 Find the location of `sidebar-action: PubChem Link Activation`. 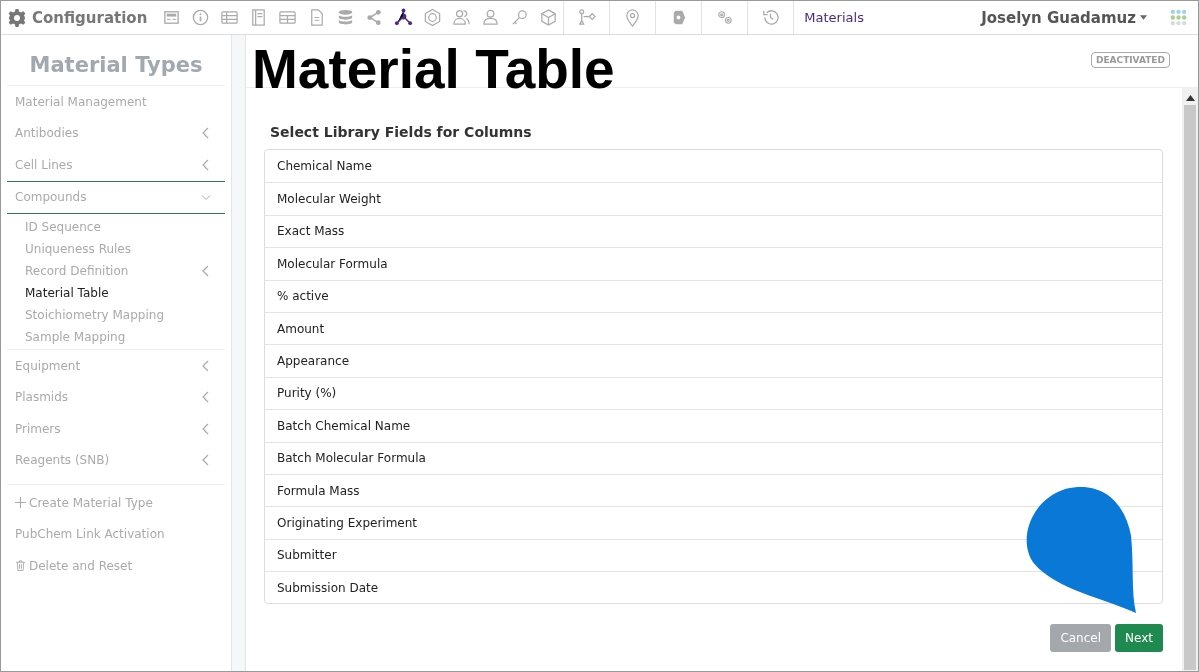

sidebar-action: PubChem Link Activation is located at coordinates (116, 534).